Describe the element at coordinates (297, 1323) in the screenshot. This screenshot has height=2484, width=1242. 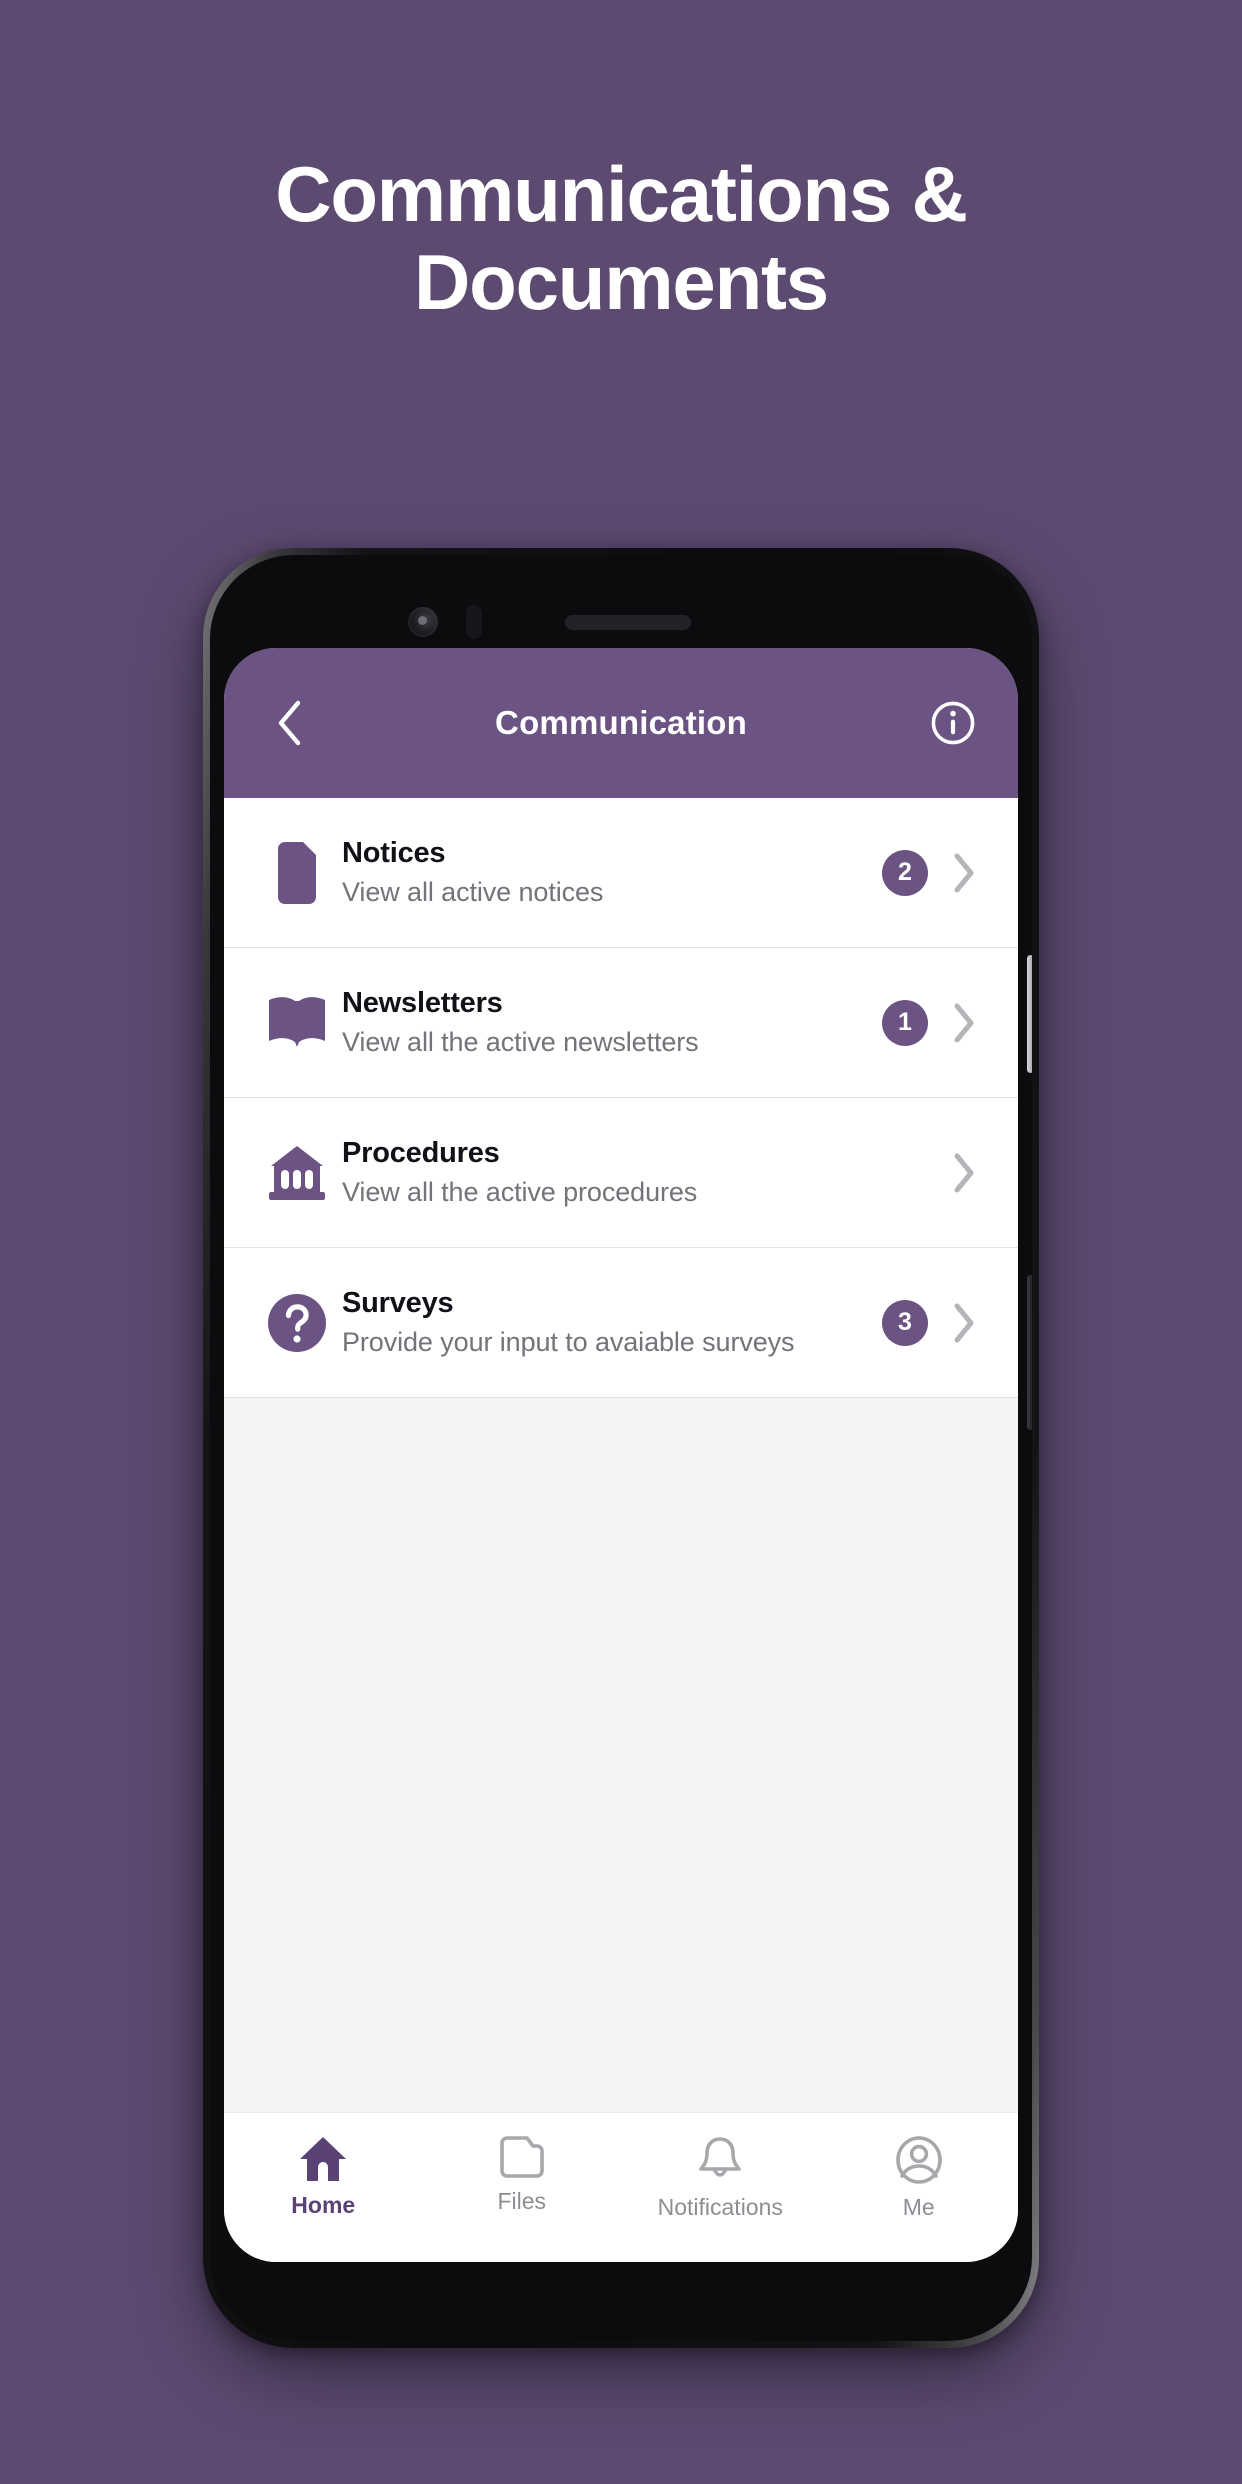
I see `question-mark-circle-icon` at that location.